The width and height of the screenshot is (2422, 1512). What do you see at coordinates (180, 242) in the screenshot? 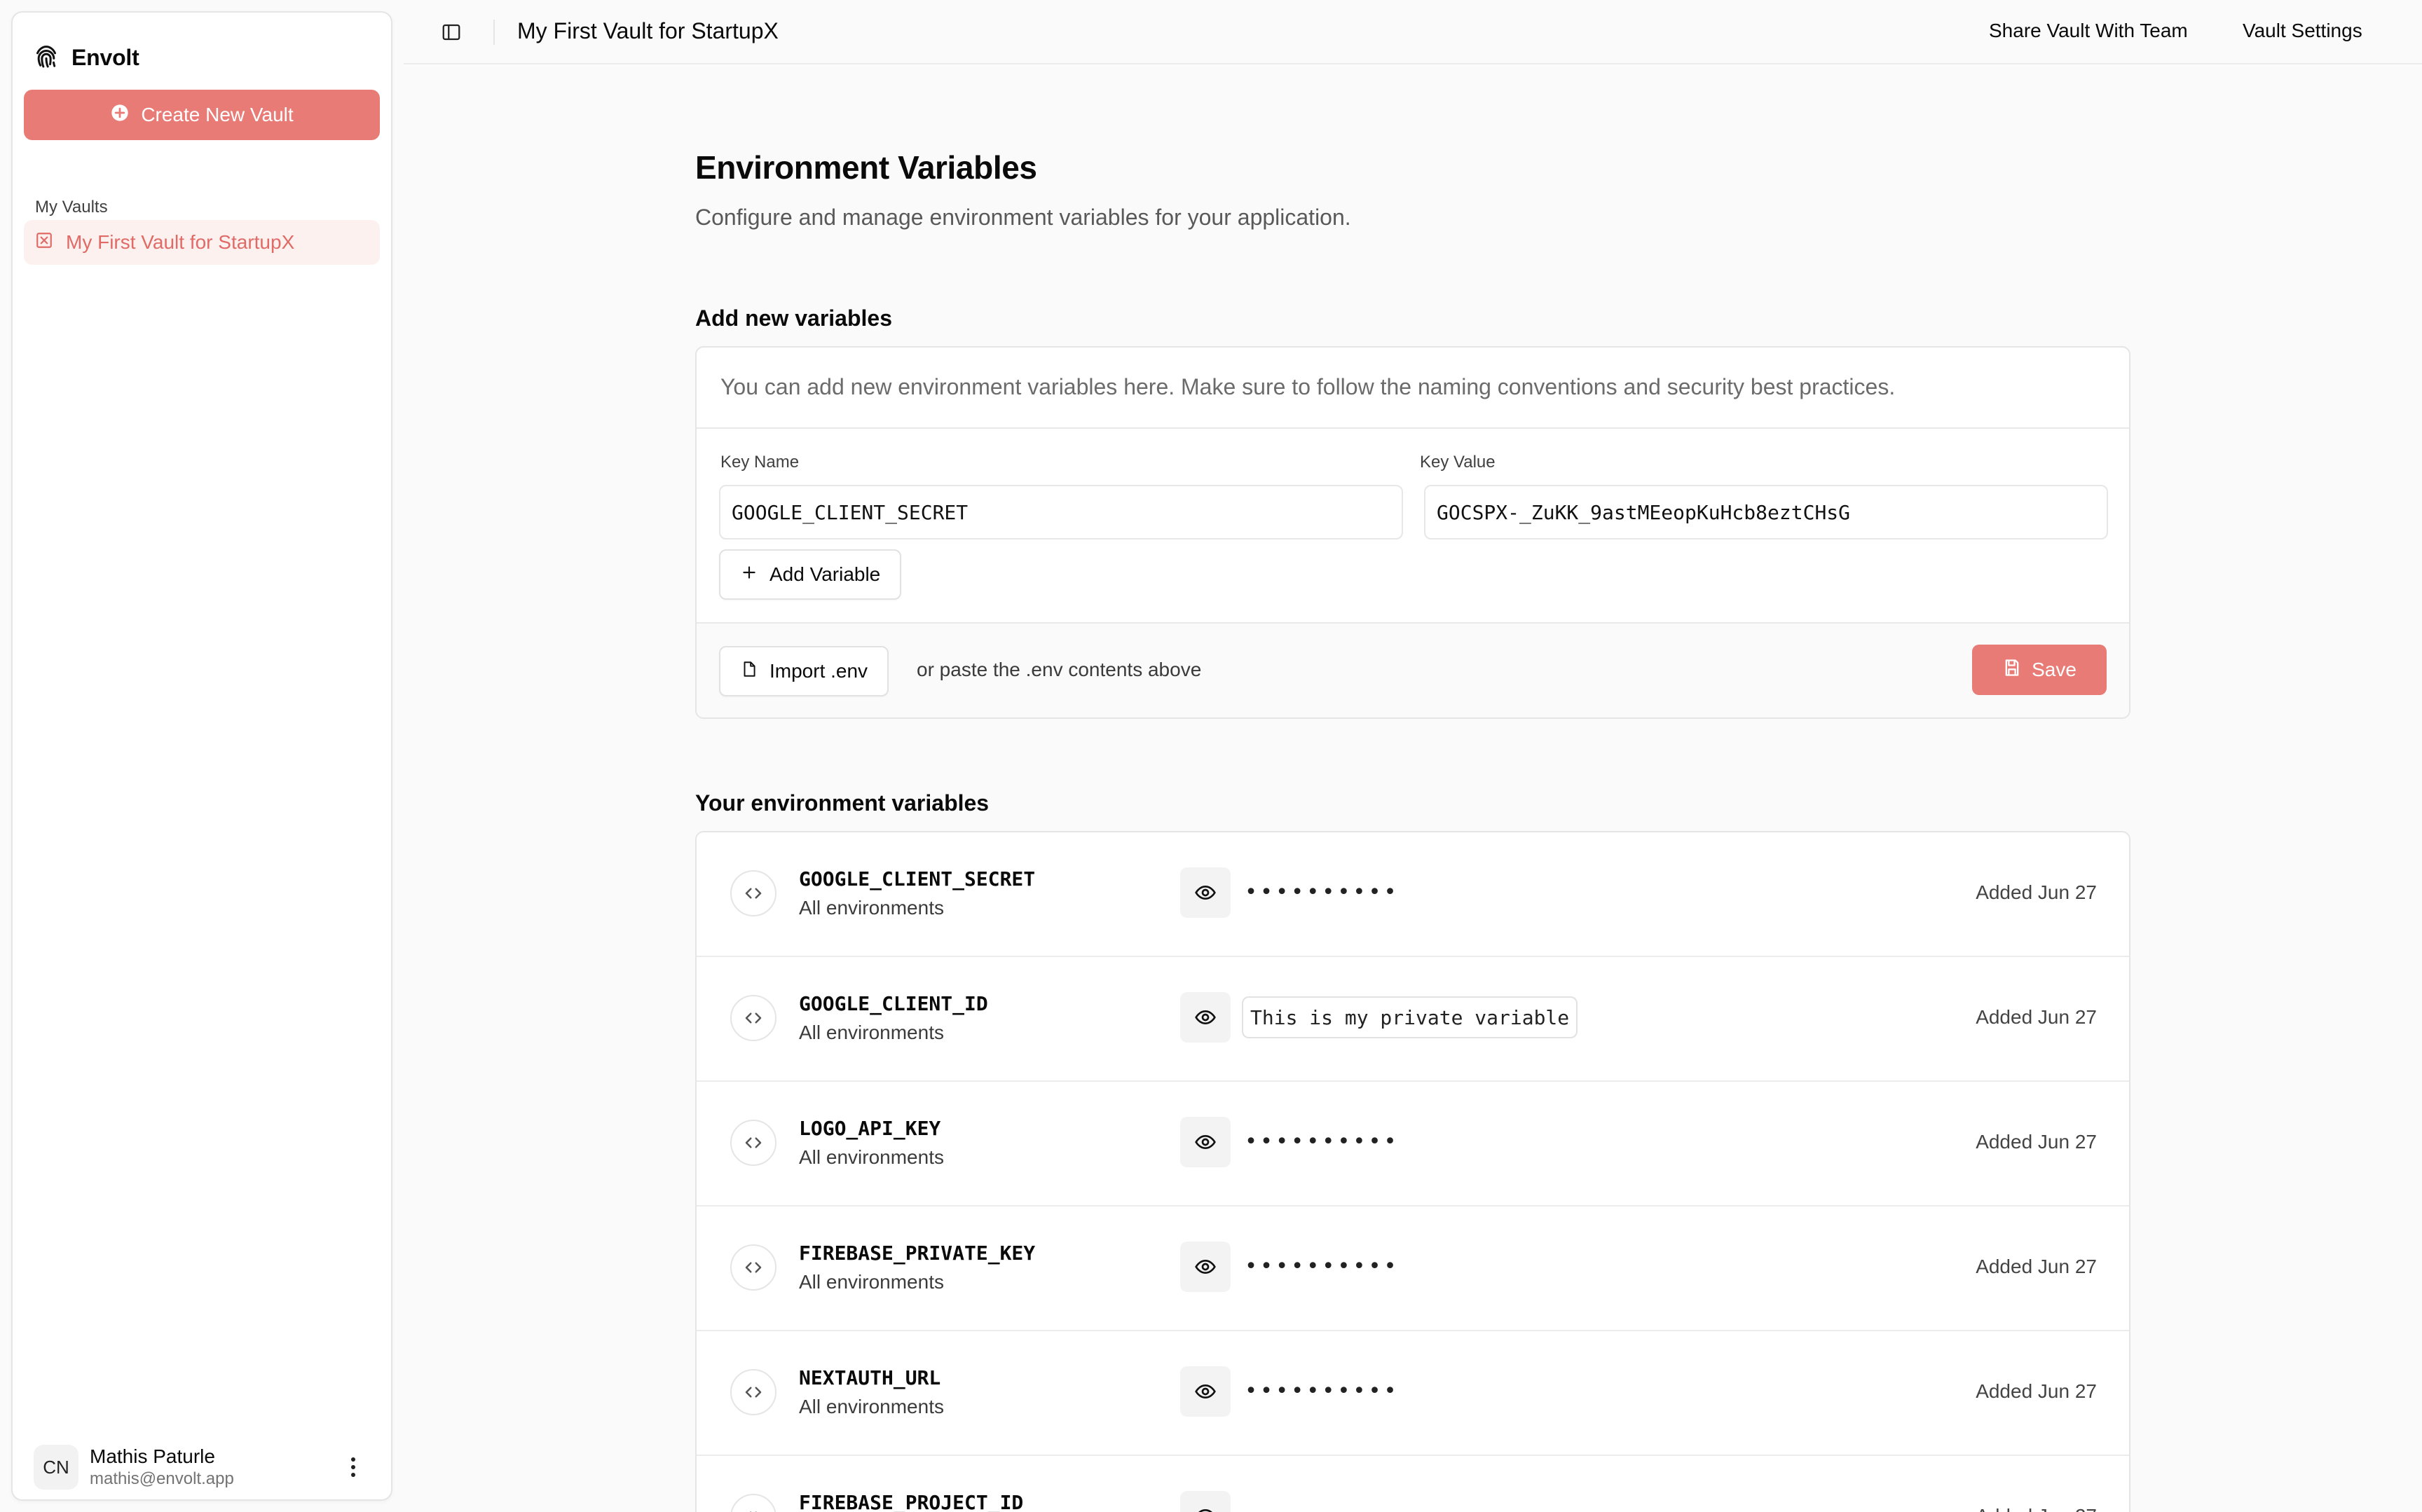
I see `sidebar-item-label: My First Vault for StartupX` at bounding box center [180, 242].